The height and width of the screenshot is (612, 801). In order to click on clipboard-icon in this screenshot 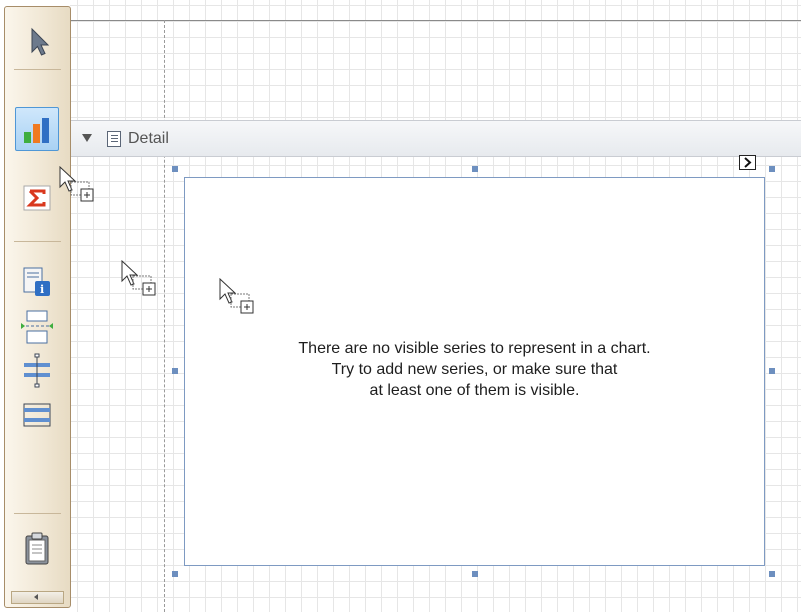, I will do `click(37, 548)`.